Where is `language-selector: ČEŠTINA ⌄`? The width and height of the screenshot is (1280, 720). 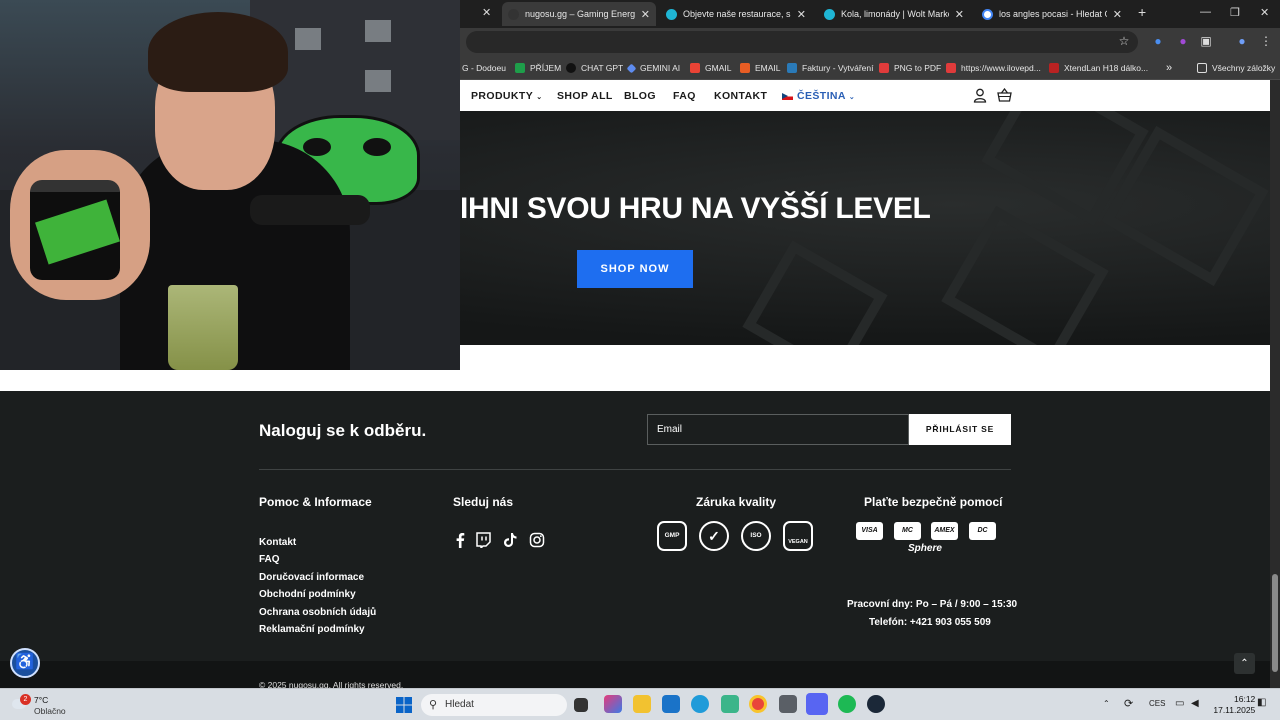 language-selector: ČEŠTINA ⌄ is located at coordinates (818, 96).